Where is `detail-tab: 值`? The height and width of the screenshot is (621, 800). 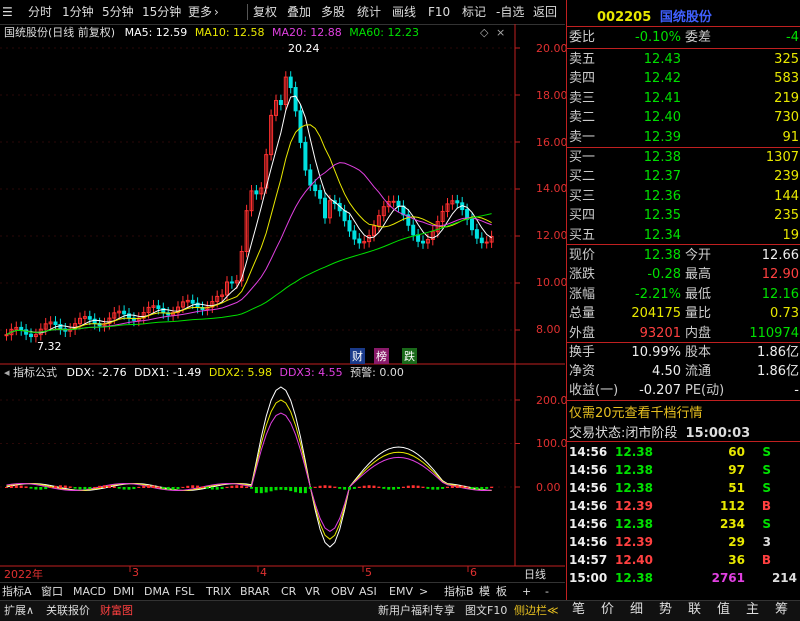
detail-tab: 值 is located at coordinates (723, 610).